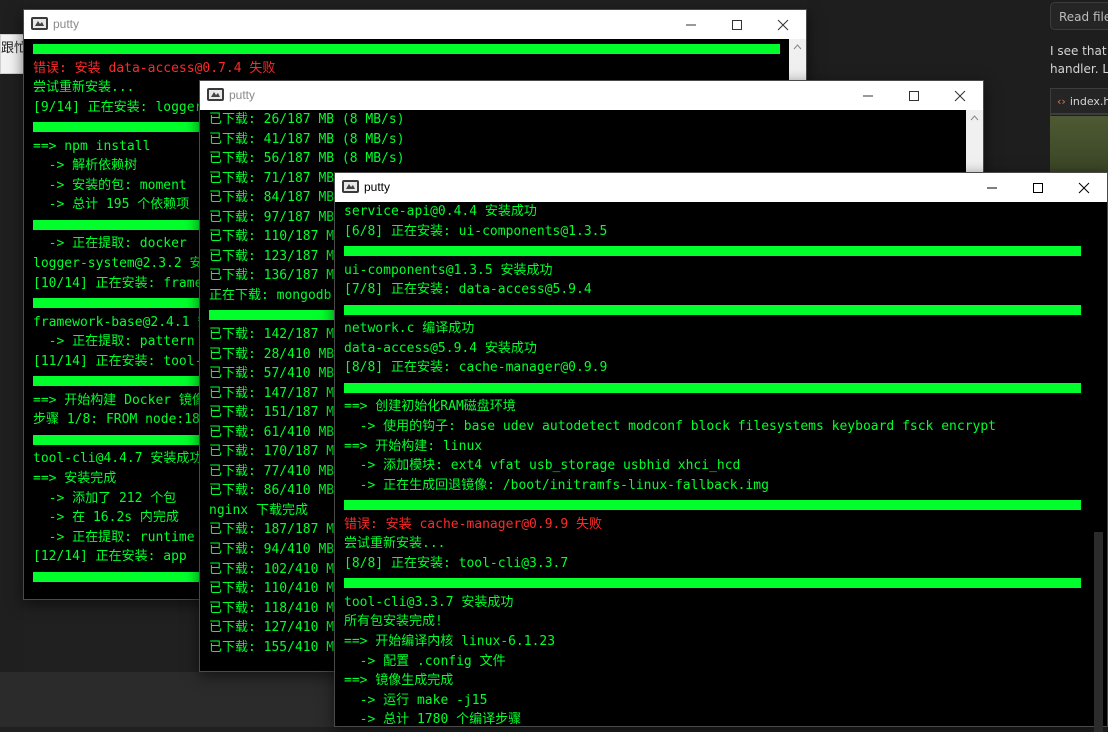  What do you see at coordinates (12, 54) in the screenshot?
I see `background-window-fragment: 跟忙` at bounding box center [12, 54].